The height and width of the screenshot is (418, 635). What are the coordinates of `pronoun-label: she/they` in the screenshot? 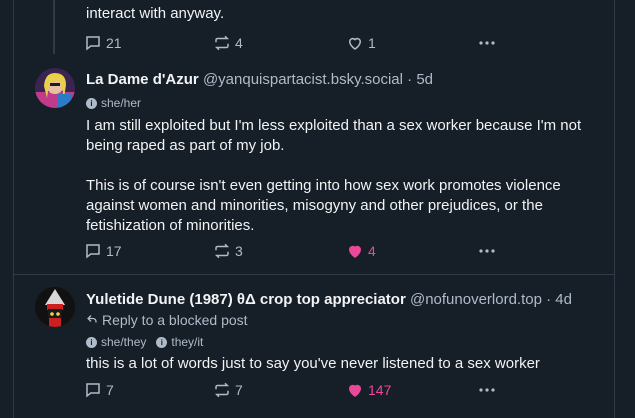 It's located at (124, 342).